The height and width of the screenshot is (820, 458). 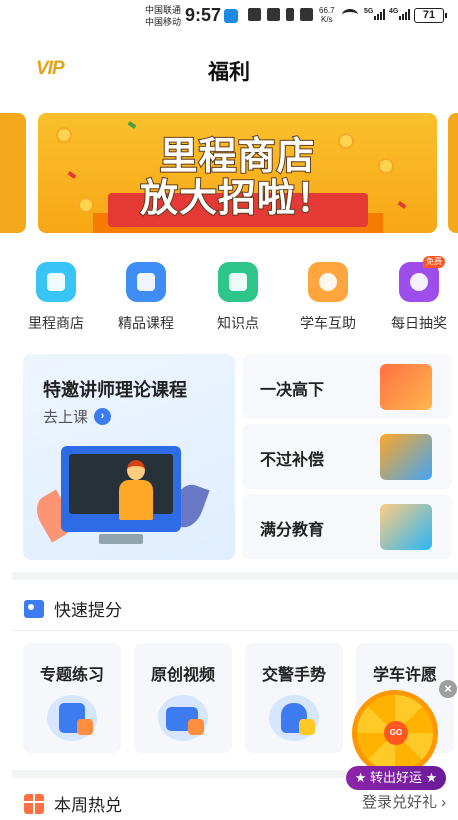 I want to click on video-course-icon, so click(x=146, y=282).